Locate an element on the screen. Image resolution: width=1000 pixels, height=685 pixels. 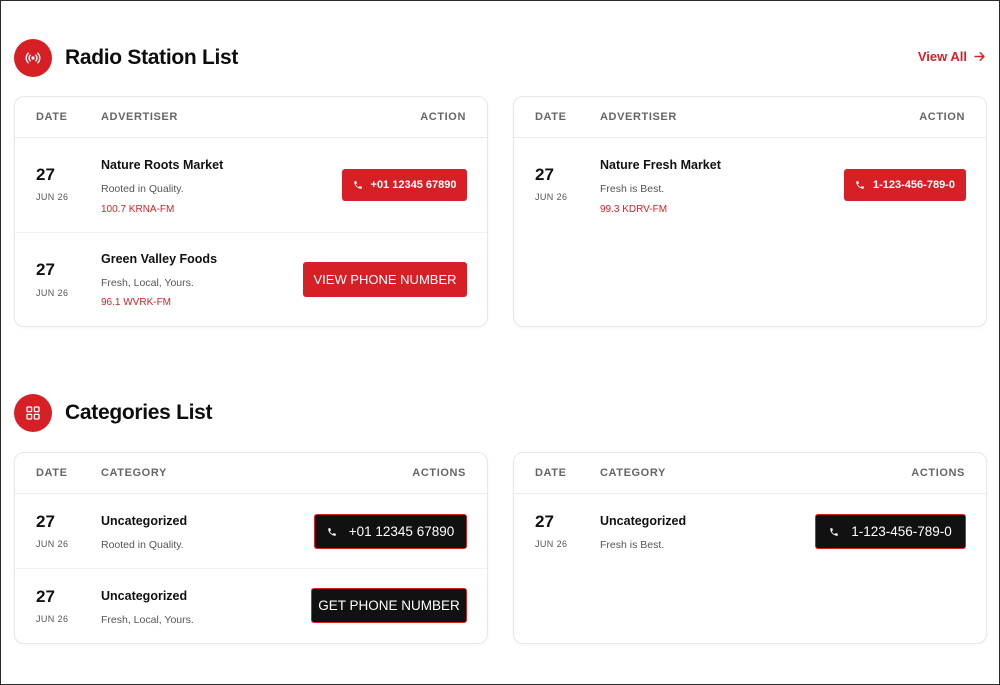
advertiser-name: Nature Fresh Market is located at coordinates (660, 165).